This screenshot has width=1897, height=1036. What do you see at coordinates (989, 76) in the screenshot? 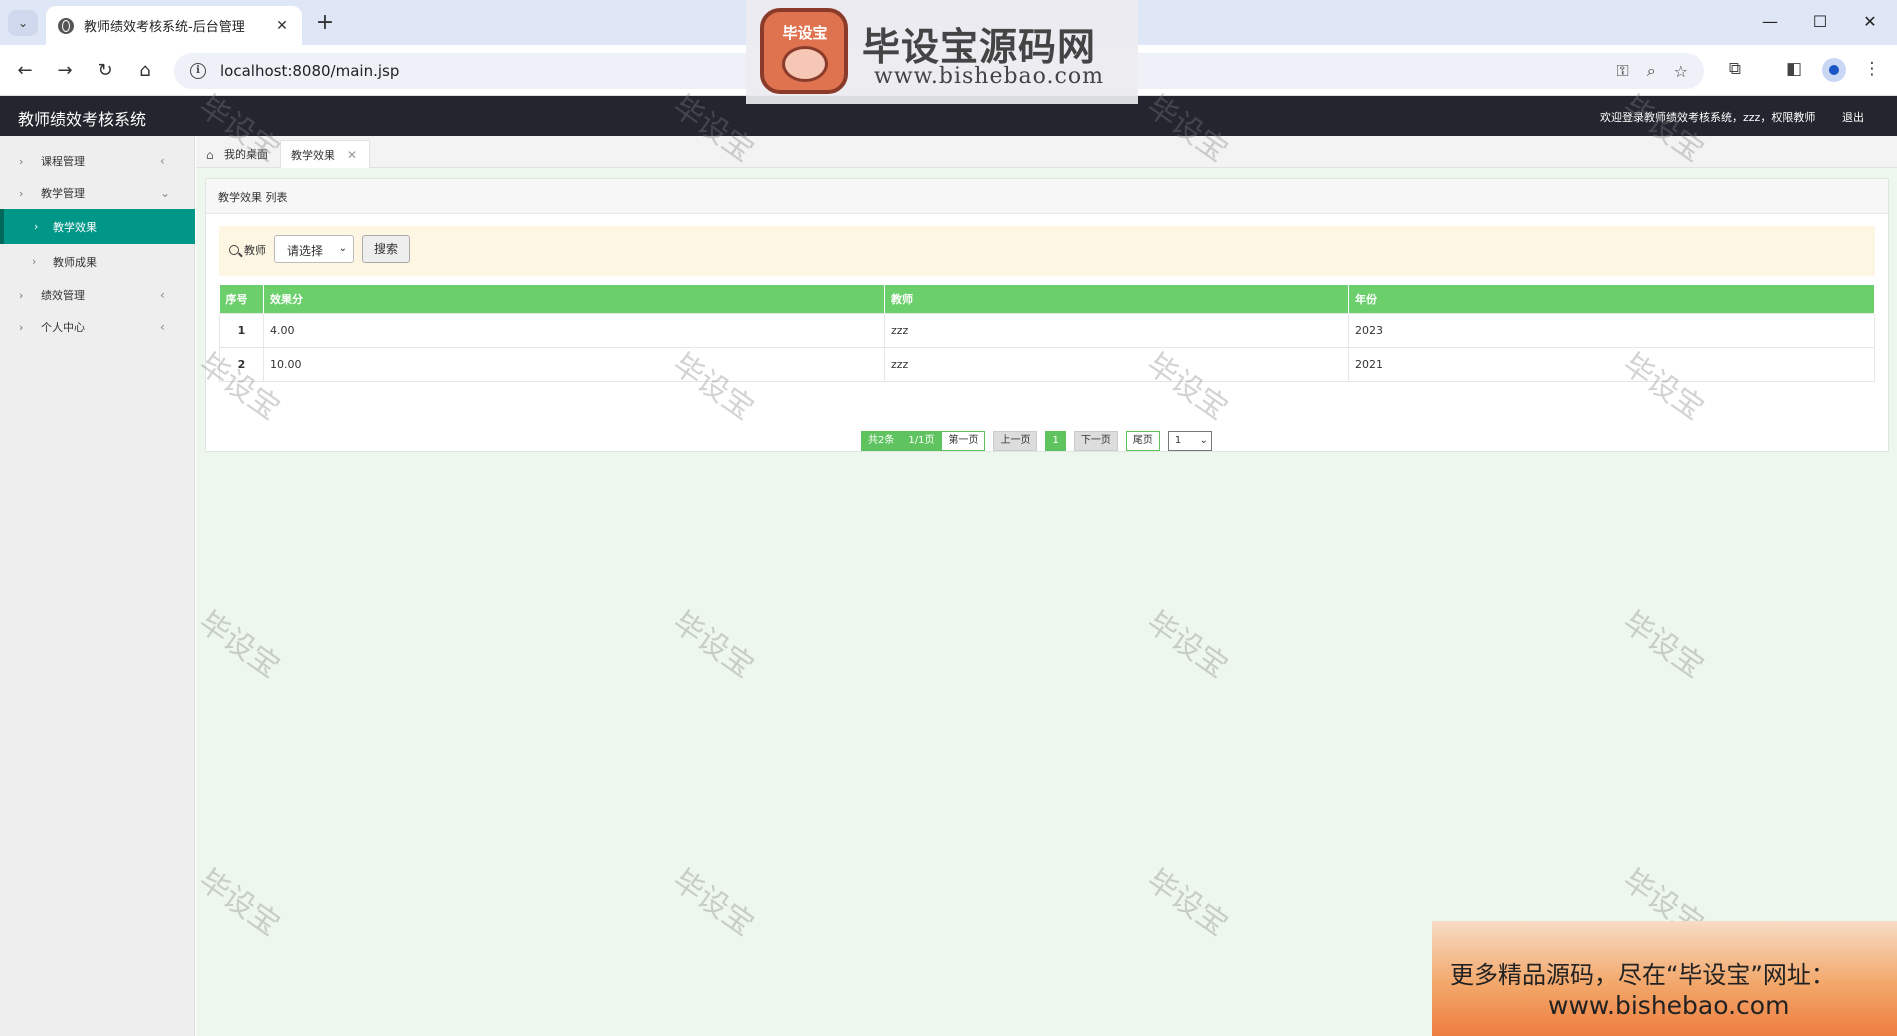
I see `brand-site-url: www.bishebao.com` at bounding box center [989, 76].